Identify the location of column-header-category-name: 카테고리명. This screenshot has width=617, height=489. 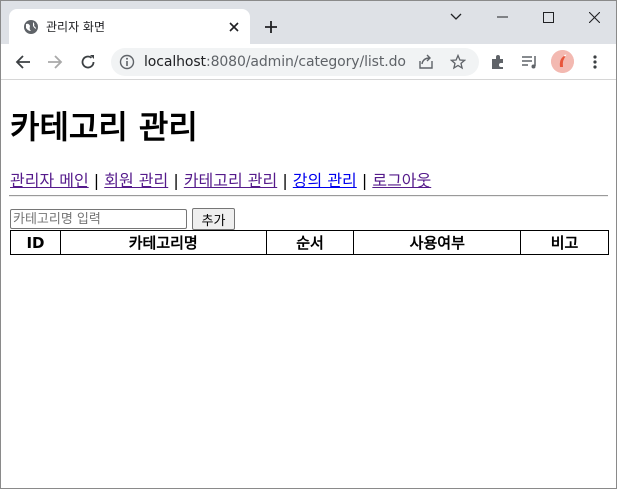
(163, 242).